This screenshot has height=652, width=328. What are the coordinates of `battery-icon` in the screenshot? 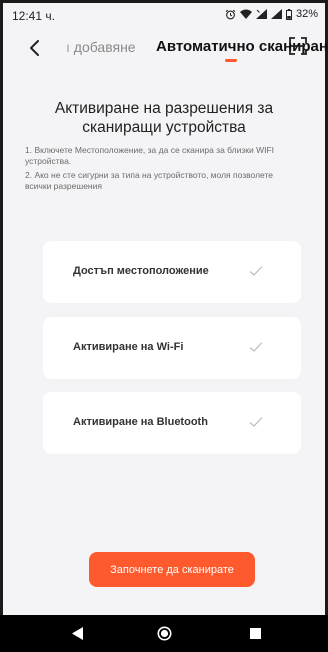 It's located at (288, 14).